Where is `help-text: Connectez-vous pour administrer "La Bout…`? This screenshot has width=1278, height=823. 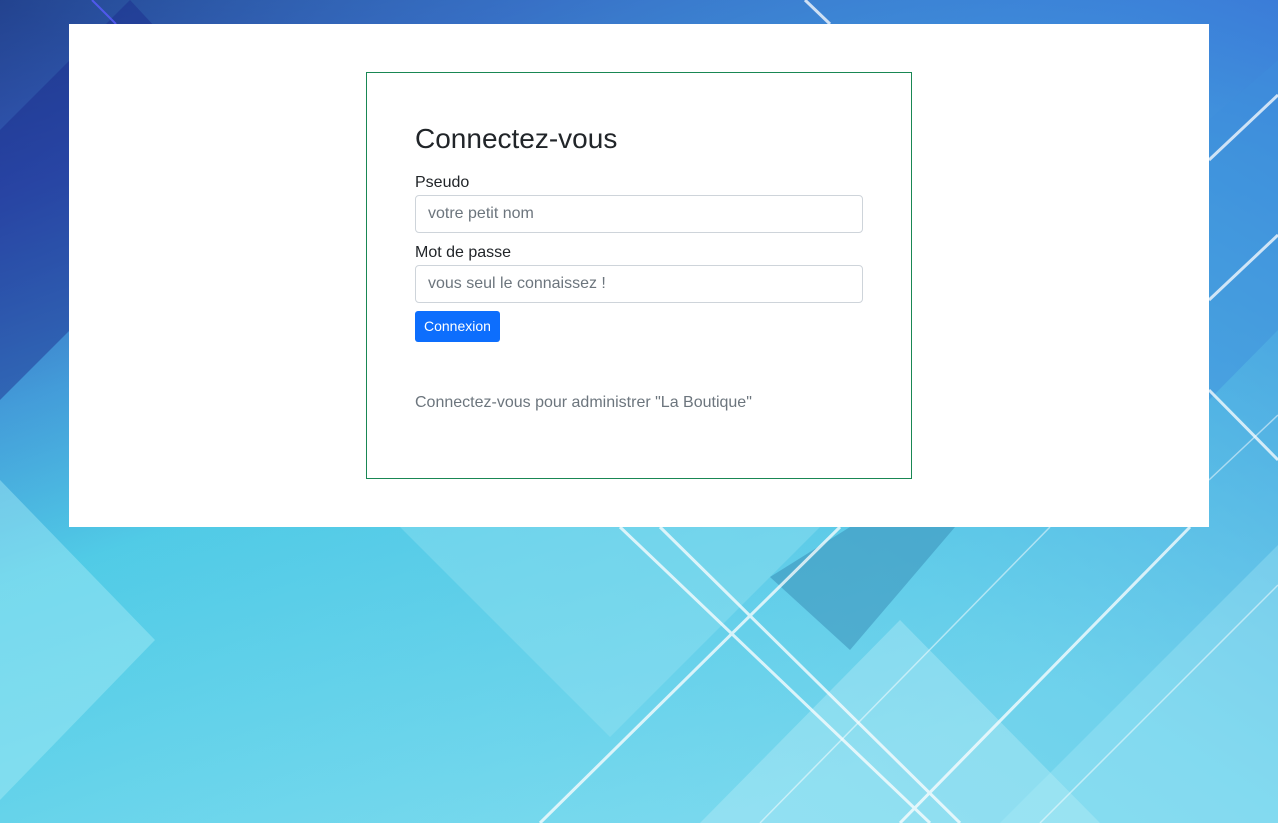
help-text: Connectez-vous pour administrer "La Bout… is located at coordinates (583, 402).